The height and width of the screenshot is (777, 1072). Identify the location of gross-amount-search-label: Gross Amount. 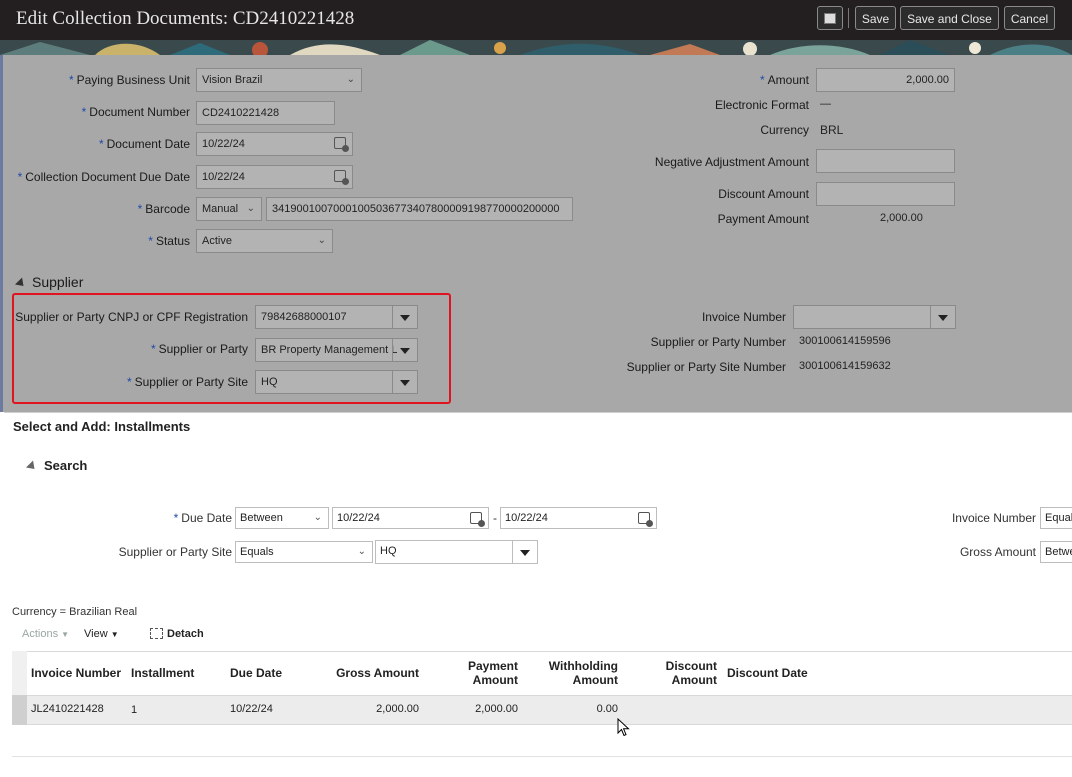
(997, 552).